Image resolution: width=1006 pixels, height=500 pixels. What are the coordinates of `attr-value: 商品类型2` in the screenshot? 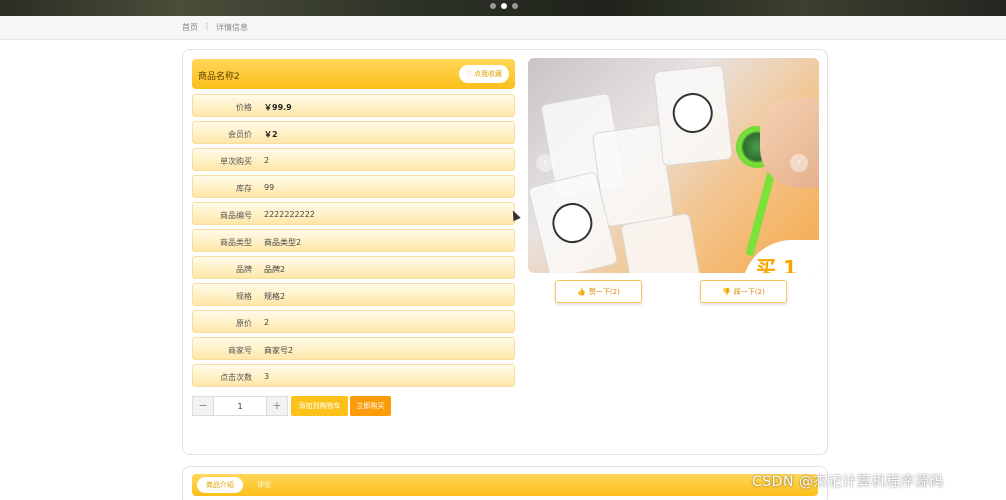 It's located at (283, 242).